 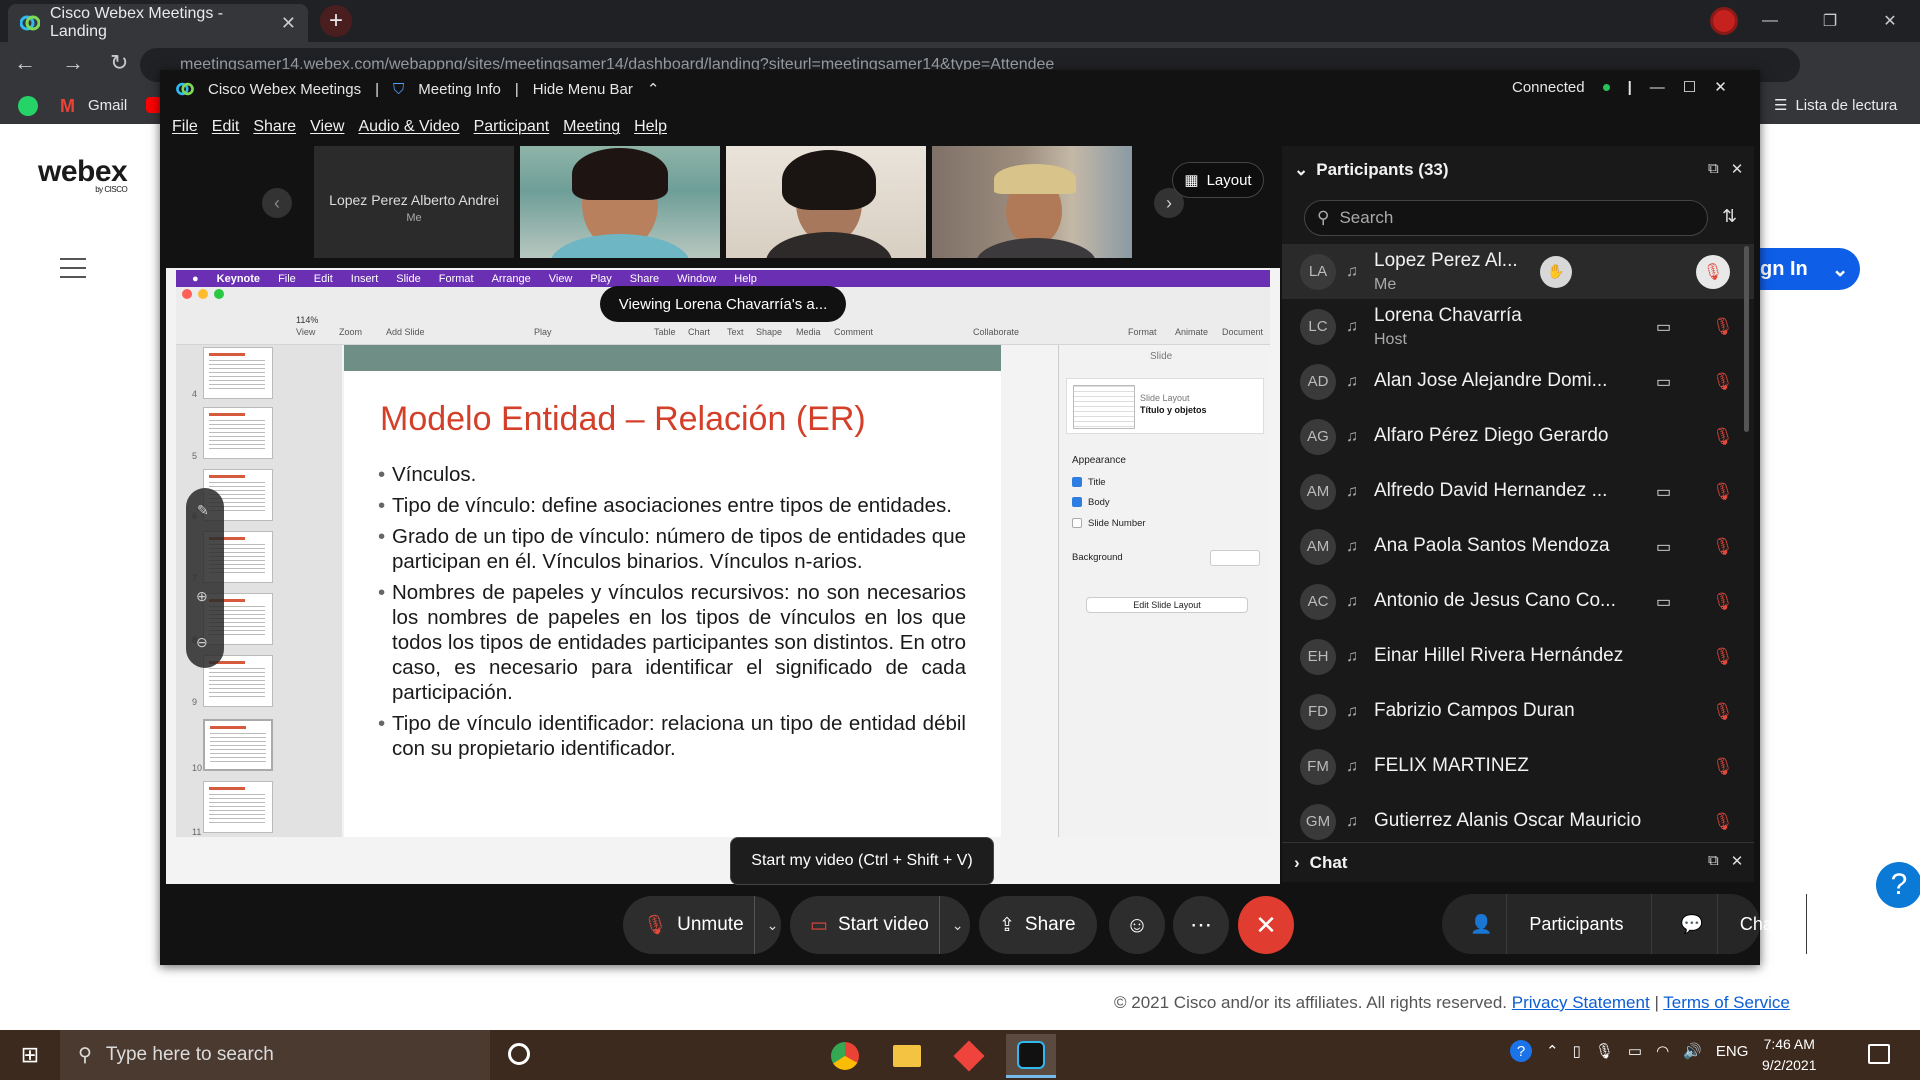 What do you see at coordinates (1518, 601) in the screenshot?
I see `participant-row: AC ♫ Antonio de Jesus Cano Co... ▭ 🎙` at bounding box center [1518, 601].